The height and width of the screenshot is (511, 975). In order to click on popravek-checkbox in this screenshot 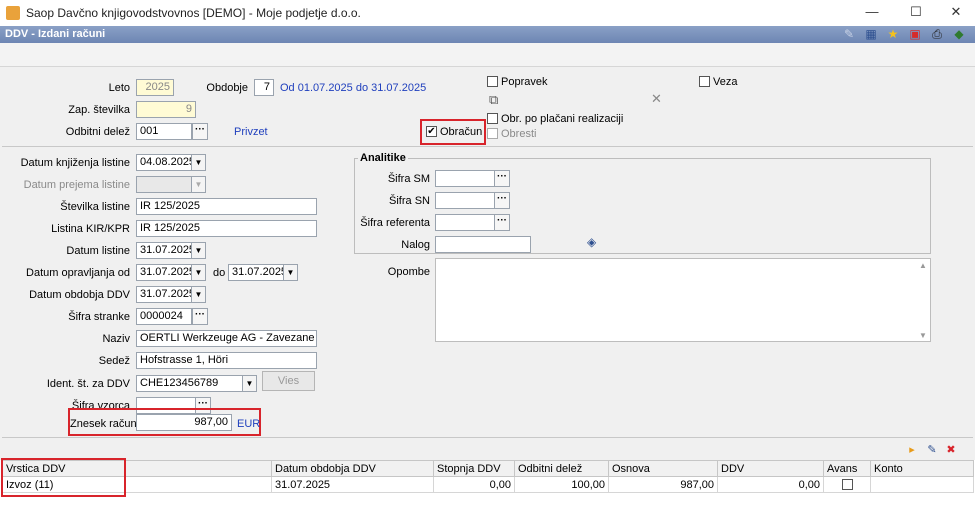, I will do `click(492, 81)`.